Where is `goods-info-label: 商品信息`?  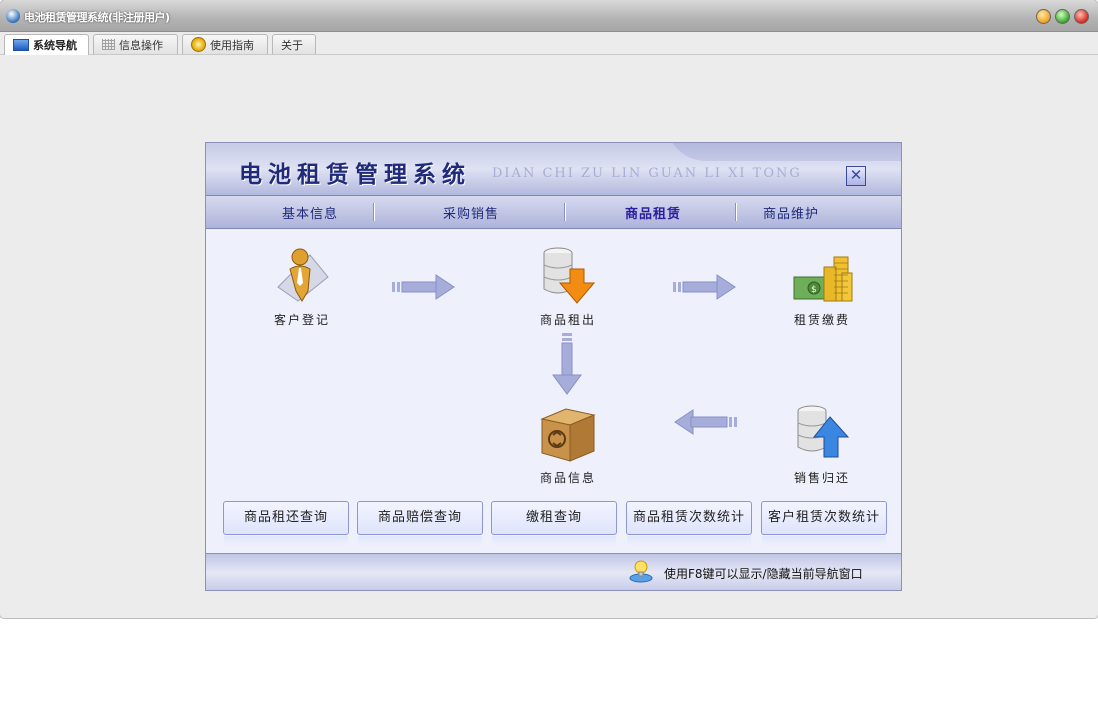 goods-info-label: 商品信息 is located at coordinates (567, 478).